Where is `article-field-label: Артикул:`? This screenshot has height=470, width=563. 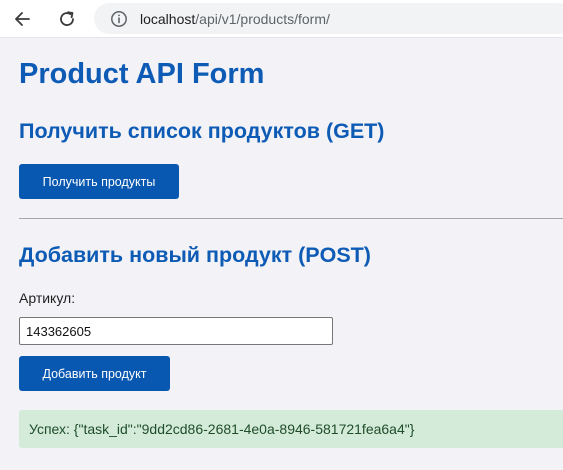 article-field-label: Артикул: is located at coordinates (47, 298).